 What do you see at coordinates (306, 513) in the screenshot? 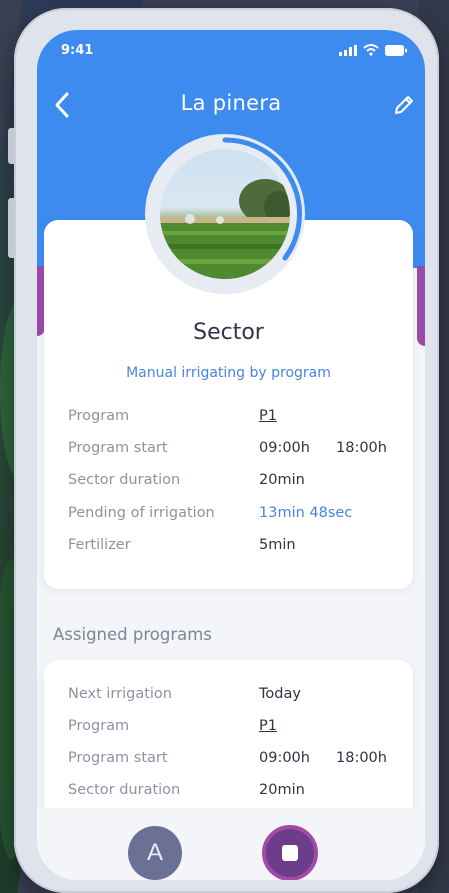
I see `pending-value: 13min 48sec` at bounding box center [306, 513].